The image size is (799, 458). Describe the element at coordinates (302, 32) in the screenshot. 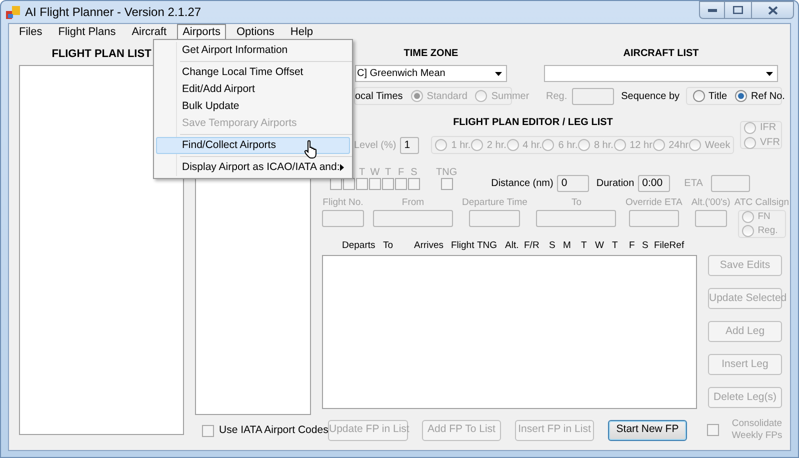

I see `menu-item: Help` at that location.